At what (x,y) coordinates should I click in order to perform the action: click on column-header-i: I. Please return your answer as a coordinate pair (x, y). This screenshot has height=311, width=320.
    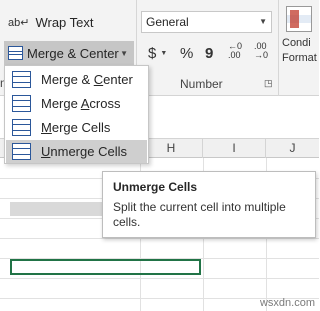
    Looking at the image, I should click on (234, 148).